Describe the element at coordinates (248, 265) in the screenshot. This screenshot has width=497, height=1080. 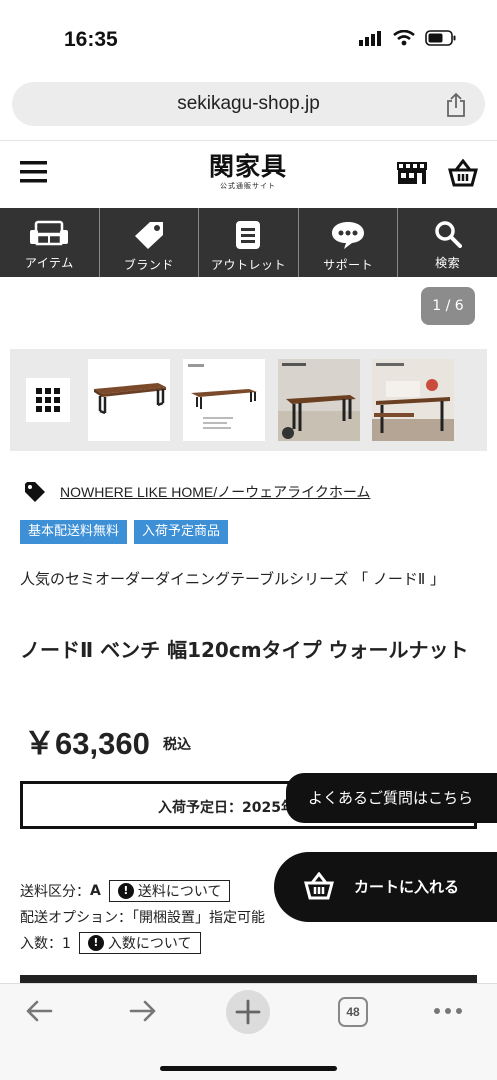
I see `nav-label: アウトレット` at that location.